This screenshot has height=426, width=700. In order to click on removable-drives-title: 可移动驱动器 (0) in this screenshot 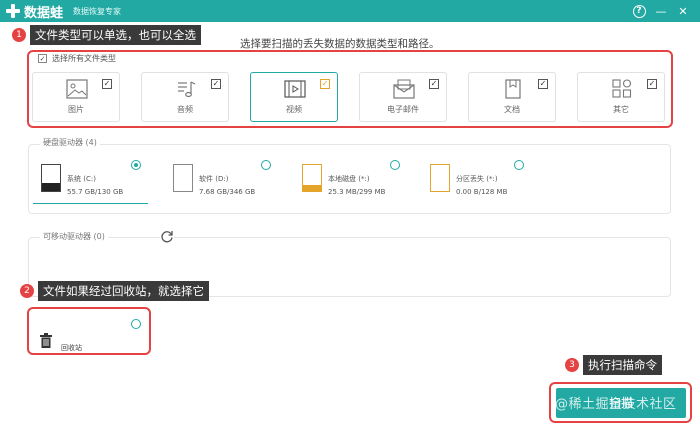, I will do `click(74, 236)`.